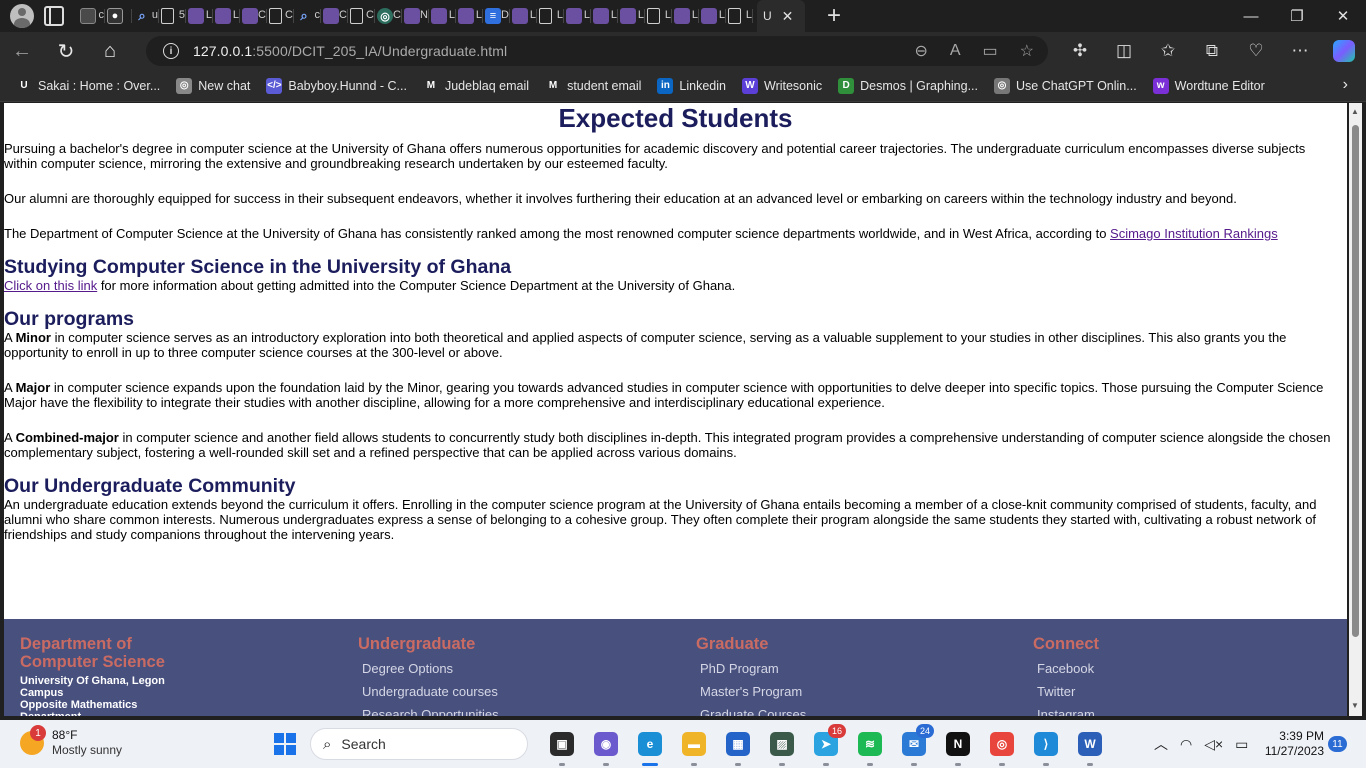 This screenshot has width=1366, height=768. Describe the element at coordinates (1066, 709) in the screenshot. I see `footer-link-instagram: Instagram` at that location.